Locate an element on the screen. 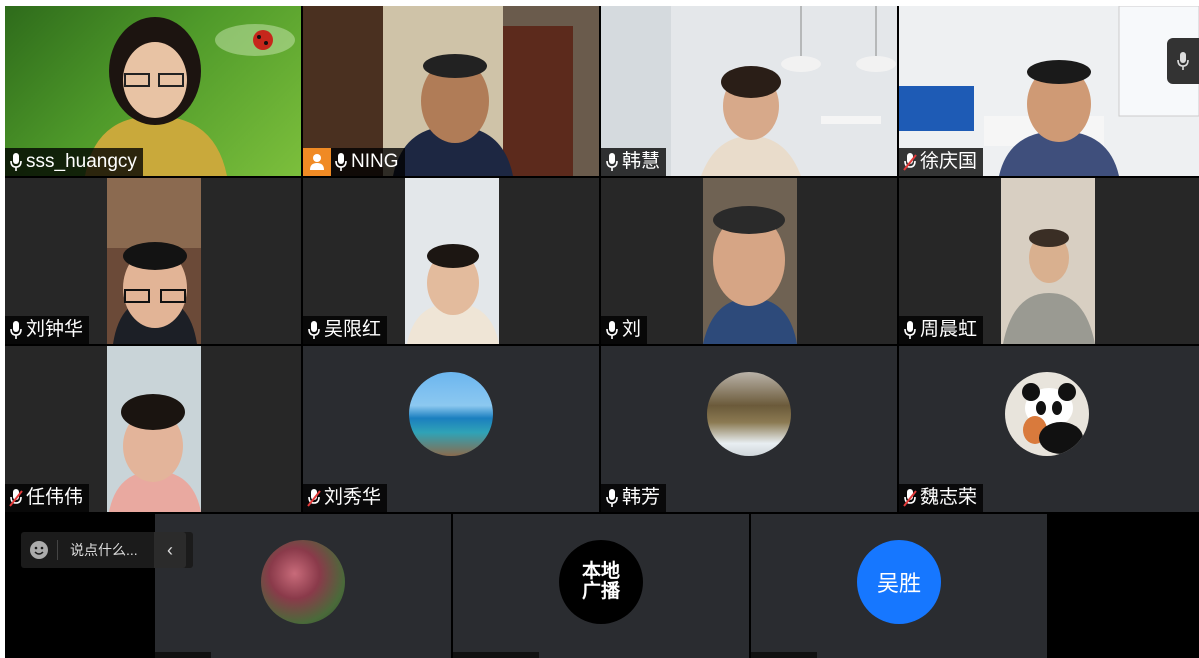 This screenshot has width=1199, height=658. participant-label: 刘秀华 is located at coordinates (345, 498).